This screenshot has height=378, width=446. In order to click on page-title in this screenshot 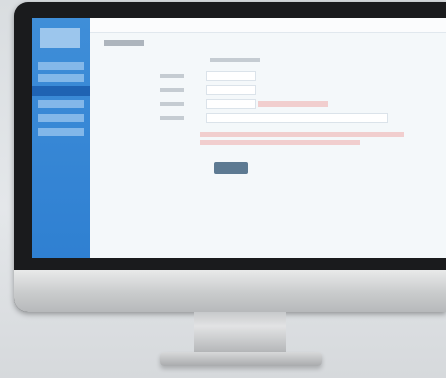, I will do `click(124, 43)`.